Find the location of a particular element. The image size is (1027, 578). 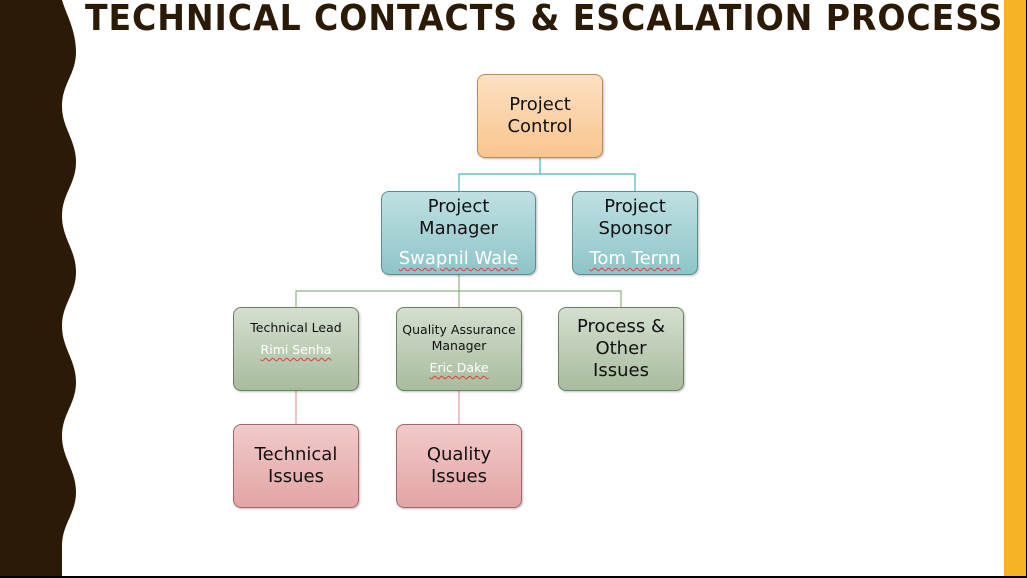

connector-manager-to-process is located at coordinates (540, 298).